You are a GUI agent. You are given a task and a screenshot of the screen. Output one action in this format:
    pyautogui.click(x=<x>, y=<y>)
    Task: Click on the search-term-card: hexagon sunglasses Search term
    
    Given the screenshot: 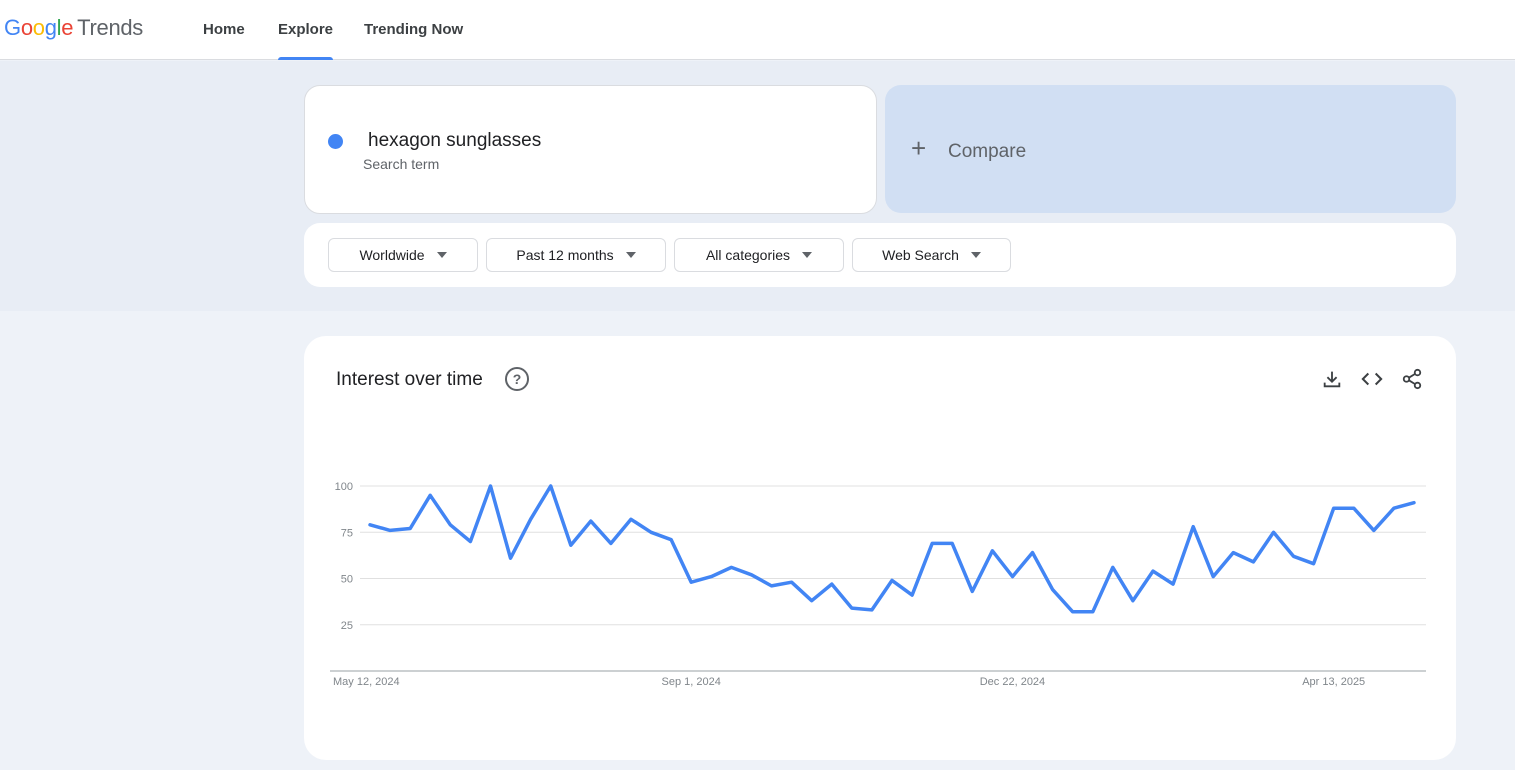 What is the action you would take?
    pyautogui.click(x=590, y=149)
    